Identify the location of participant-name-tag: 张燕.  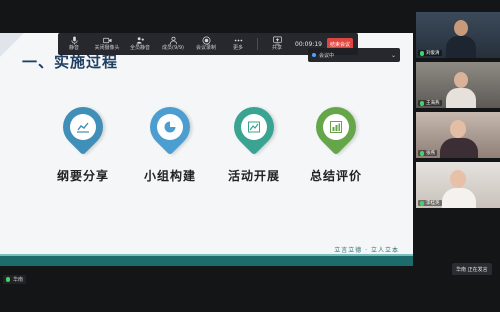
(427, 153).